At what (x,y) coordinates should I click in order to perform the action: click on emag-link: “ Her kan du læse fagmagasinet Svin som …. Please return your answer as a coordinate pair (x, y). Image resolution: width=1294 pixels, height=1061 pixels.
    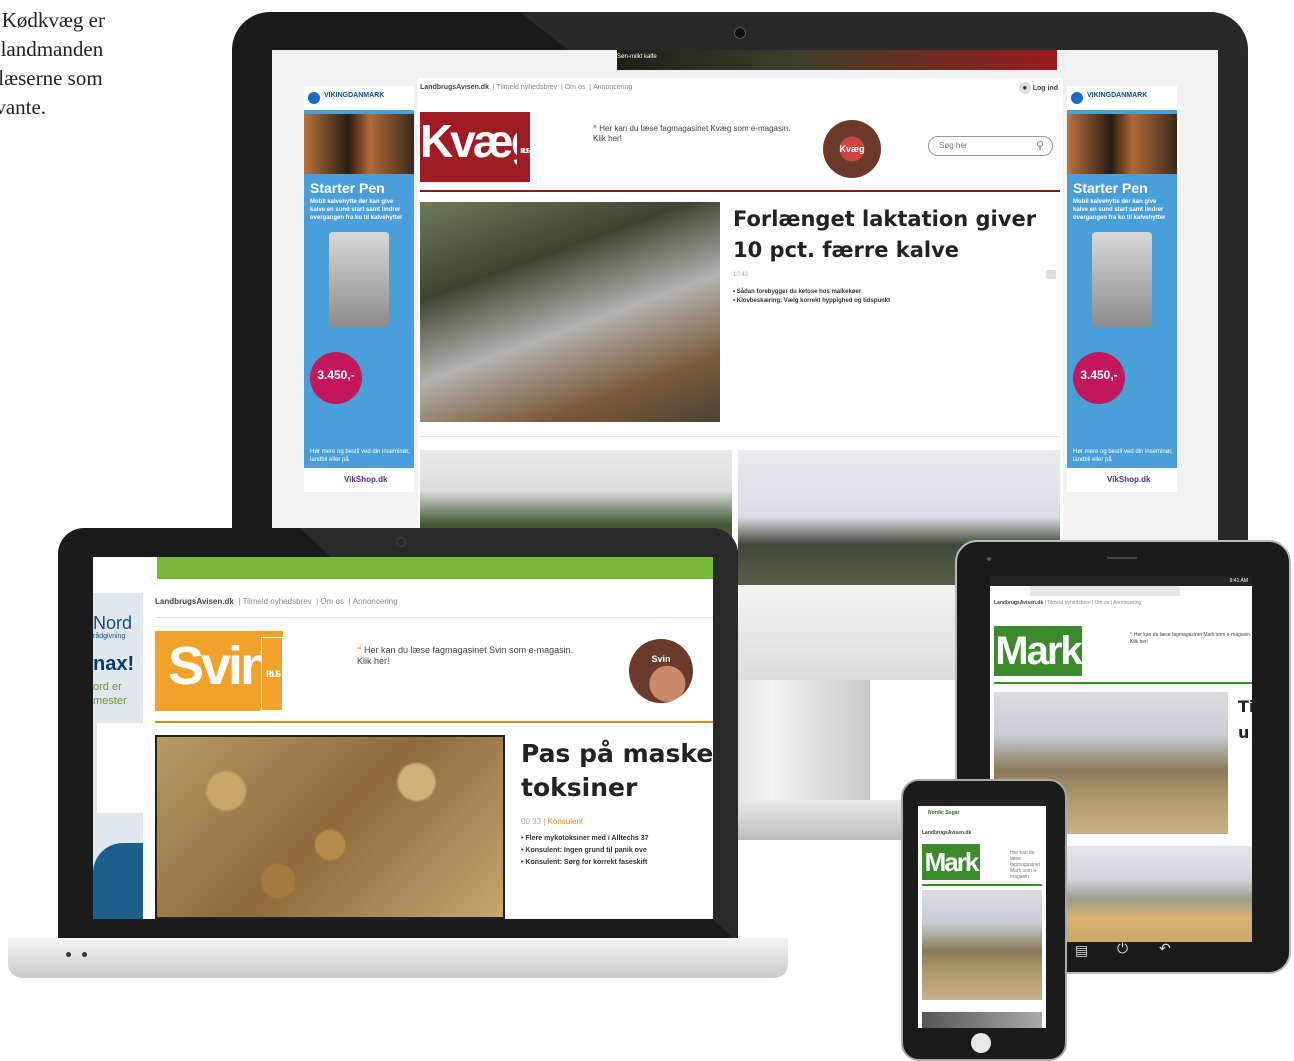
    Looking at the image, I should click on (472, 656).